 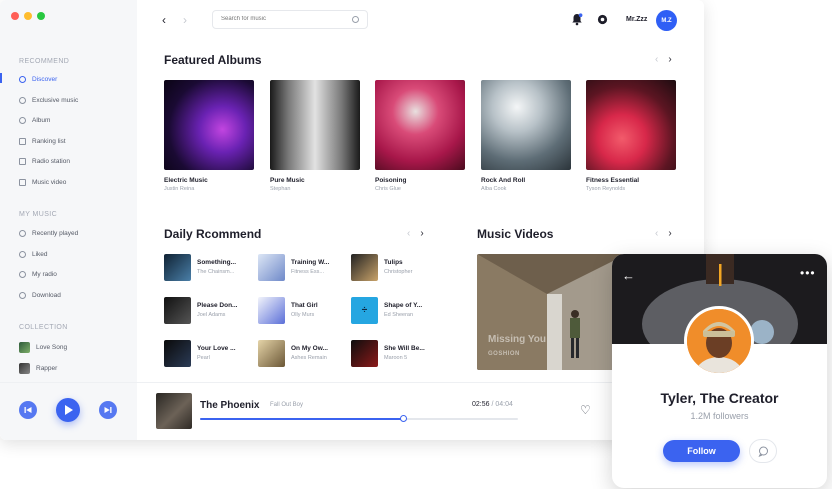 What do you see at coordinates (355, 19) in the screenshot?
I see `search-icon` at bounding box center [355, 19].